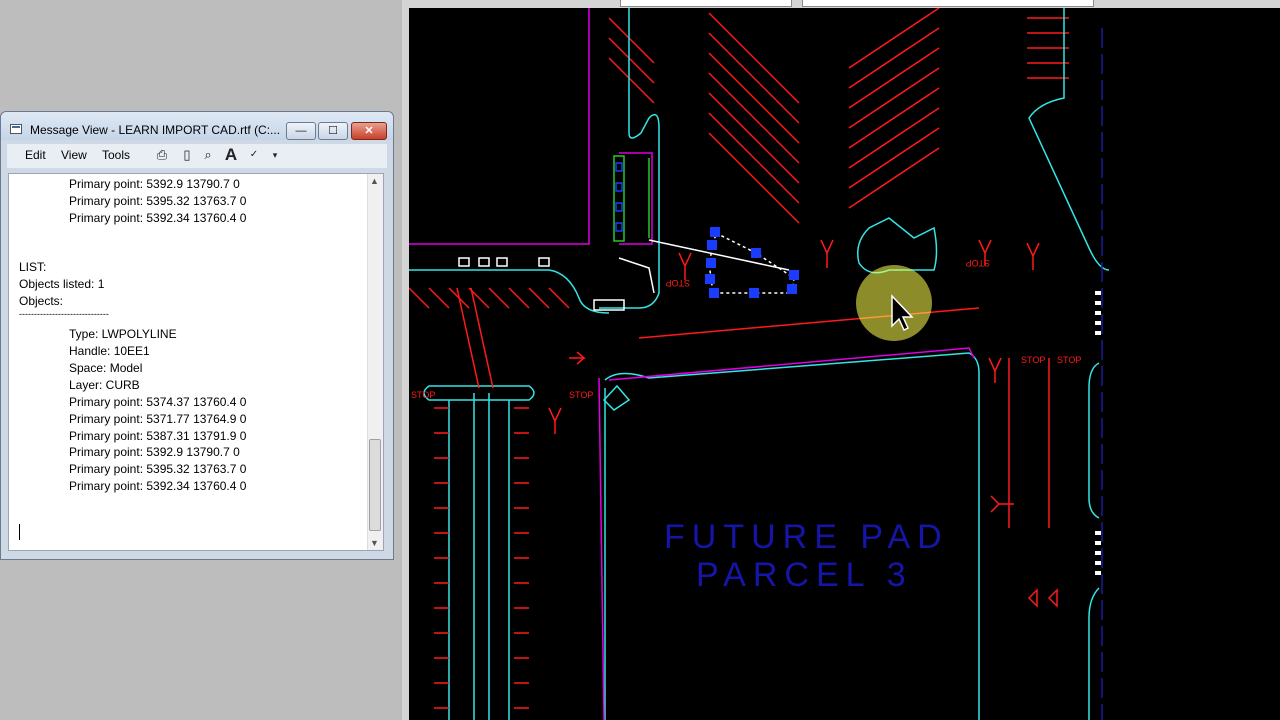 The height and width of the screenshot is (720, 1280). Describe the element at coordinates (333, 131) in the screenshot. I see `maximize-button: ☐` at that location.